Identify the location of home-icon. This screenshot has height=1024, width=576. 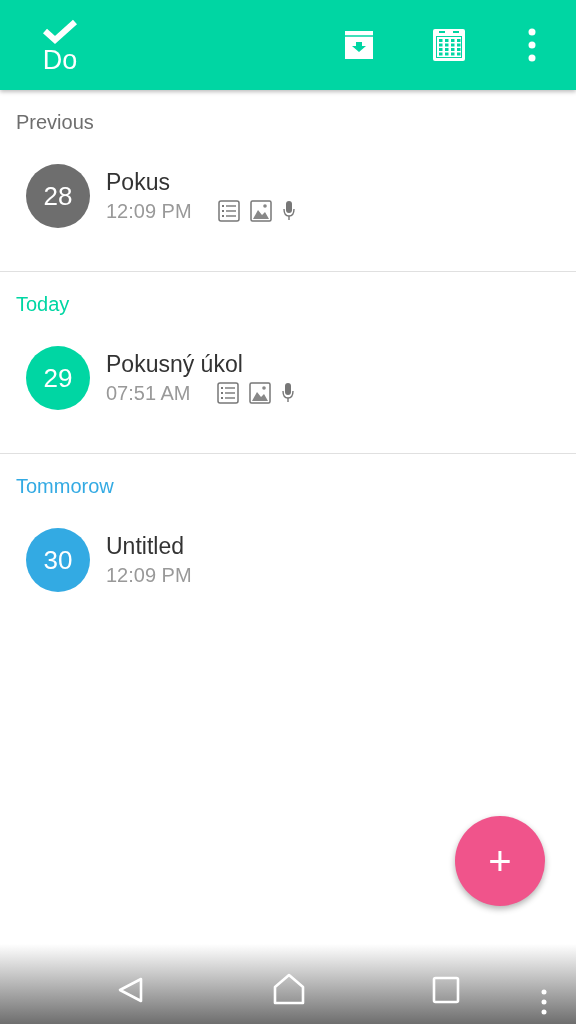
(289, 990).